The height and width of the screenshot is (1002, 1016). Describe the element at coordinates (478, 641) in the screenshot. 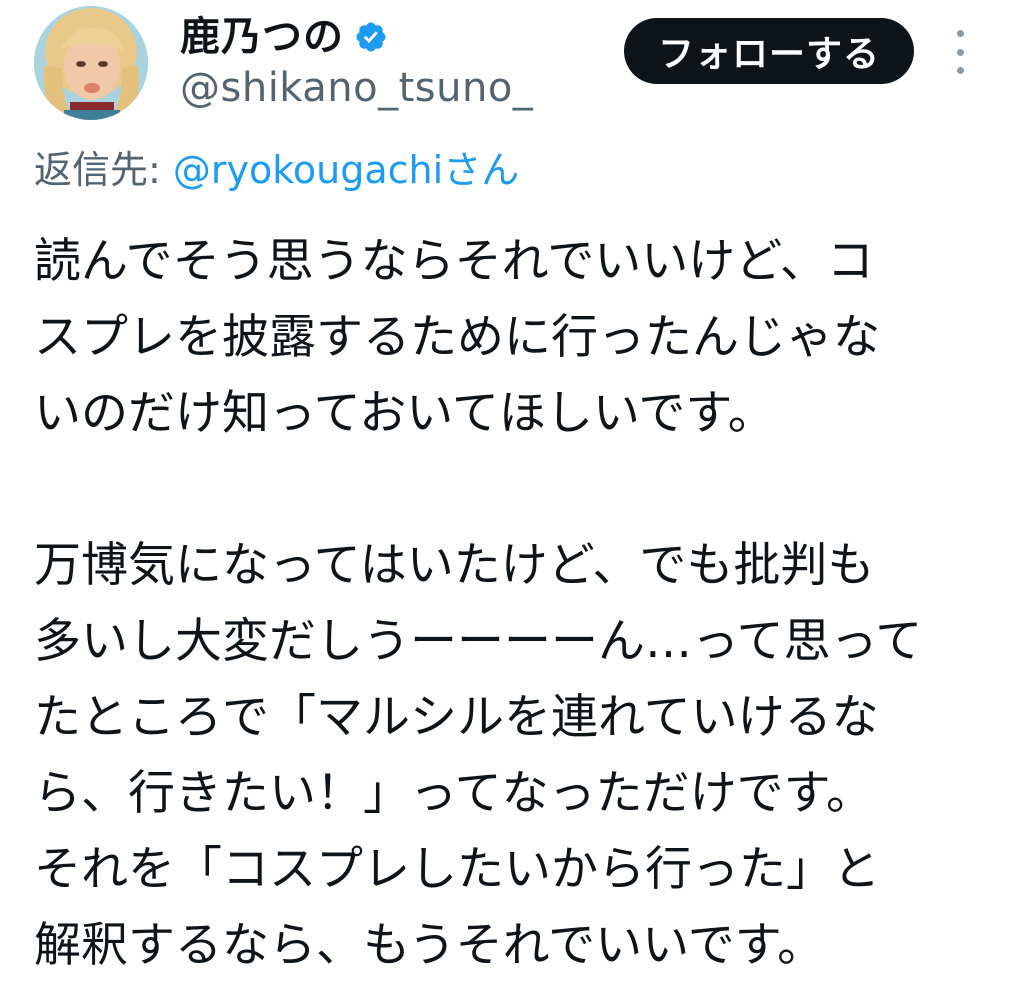

I see `tweet-line: 多いし大変だしうーーーーん…って思って` at that location.